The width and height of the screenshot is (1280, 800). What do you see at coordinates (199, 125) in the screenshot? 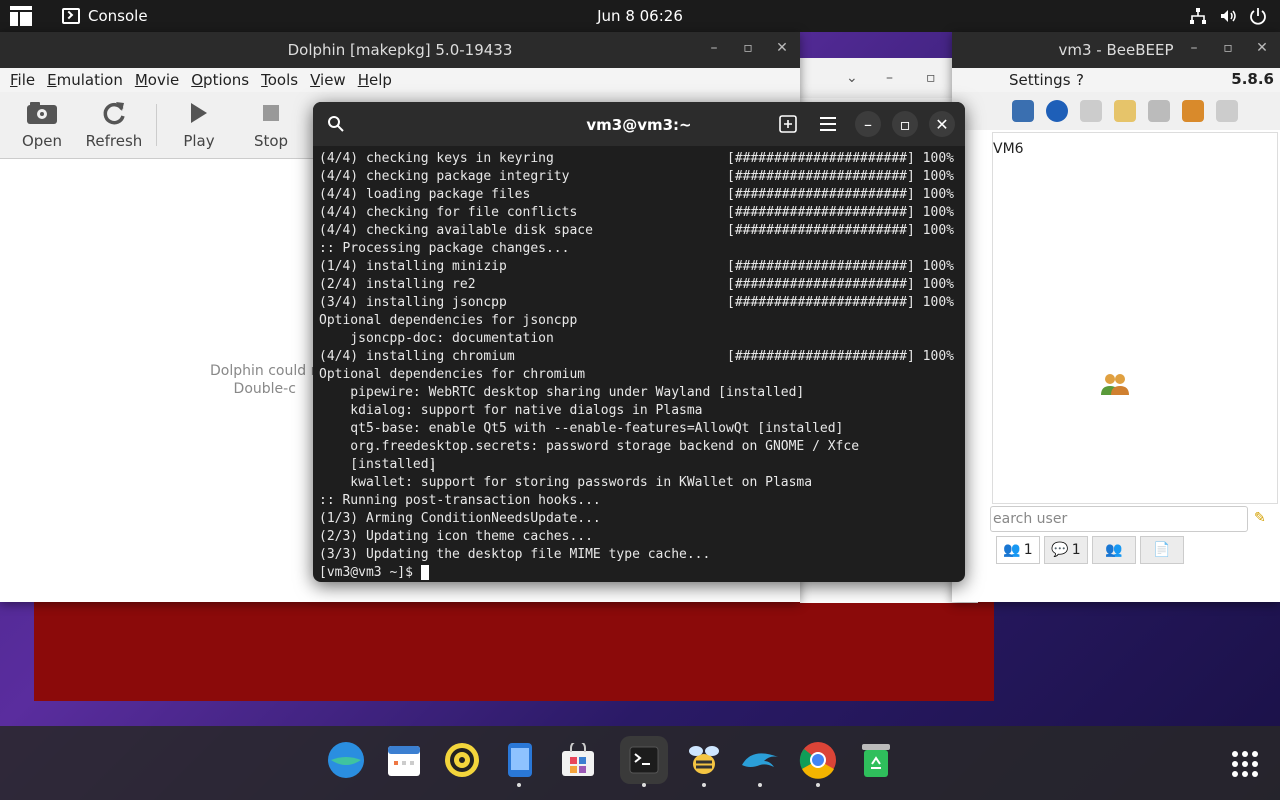
I see `play-button: Play` at bounding box center [199, 125].